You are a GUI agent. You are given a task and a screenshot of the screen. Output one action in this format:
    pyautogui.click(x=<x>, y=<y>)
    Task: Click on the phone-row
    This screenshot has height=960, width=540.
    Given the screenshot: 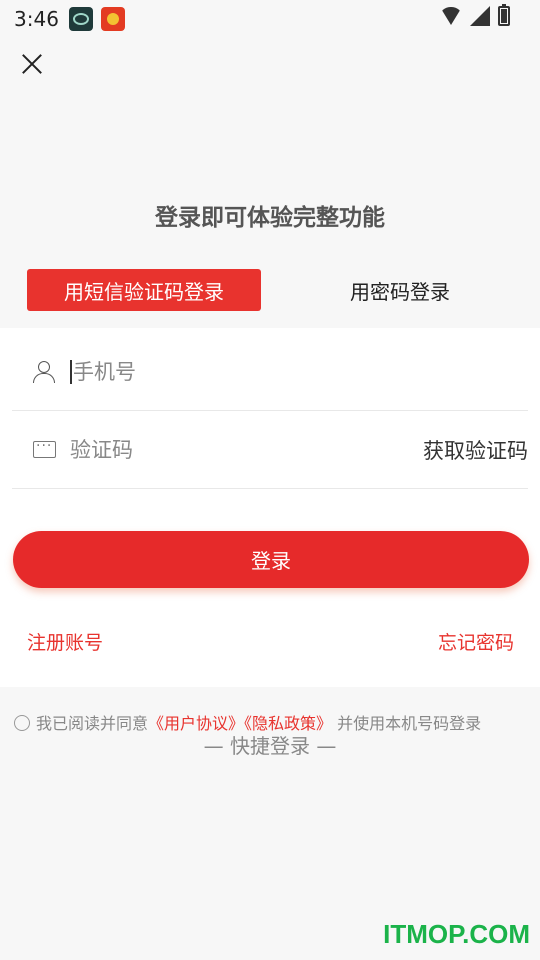 What is the action you would take?
    pyautogui.click(x=270, y=372)
    